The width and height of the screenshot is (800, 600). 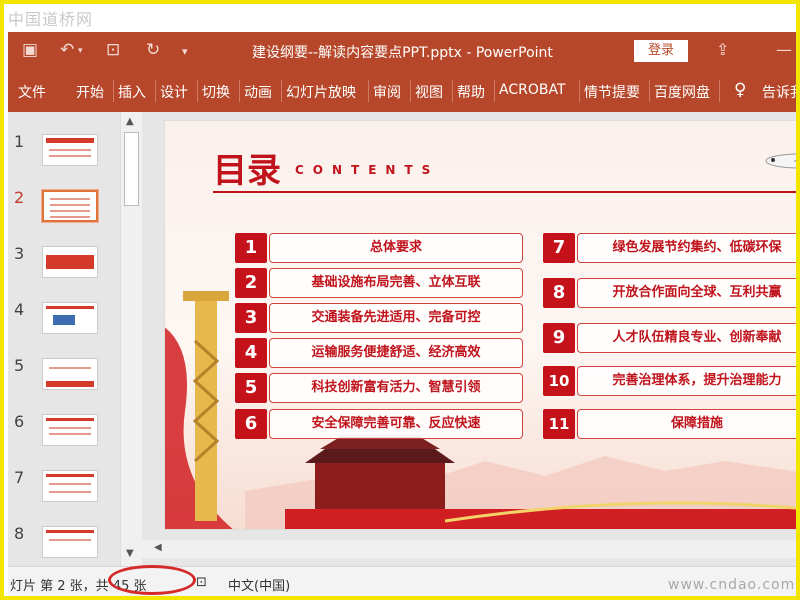 What do you see at coordinates (396, 318) in the screenshot?
I see `toc-label: 交通装备先进适用、完备可控` at bounding box center [396, 318].